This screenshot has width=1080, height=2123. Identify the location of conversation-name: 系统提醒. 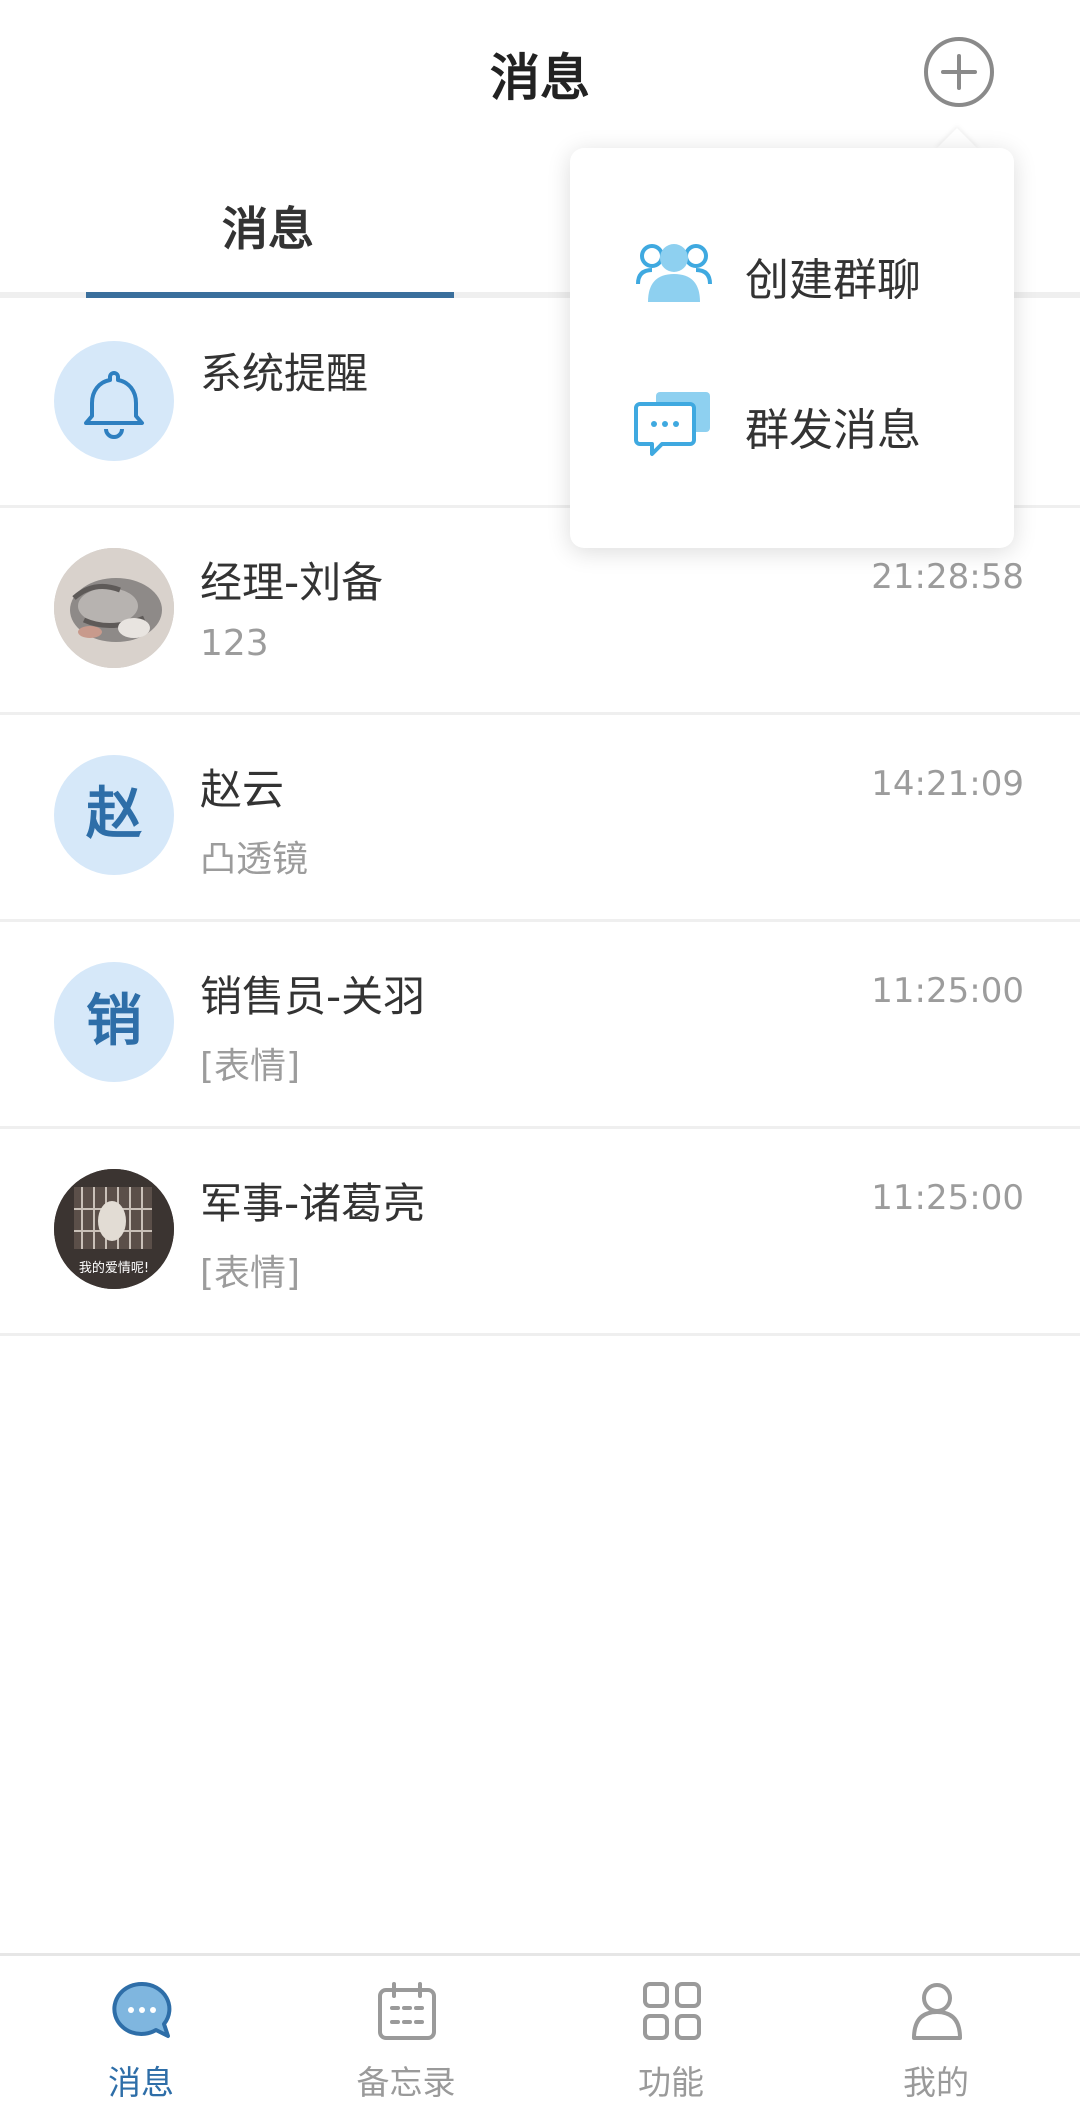
(284, 373).